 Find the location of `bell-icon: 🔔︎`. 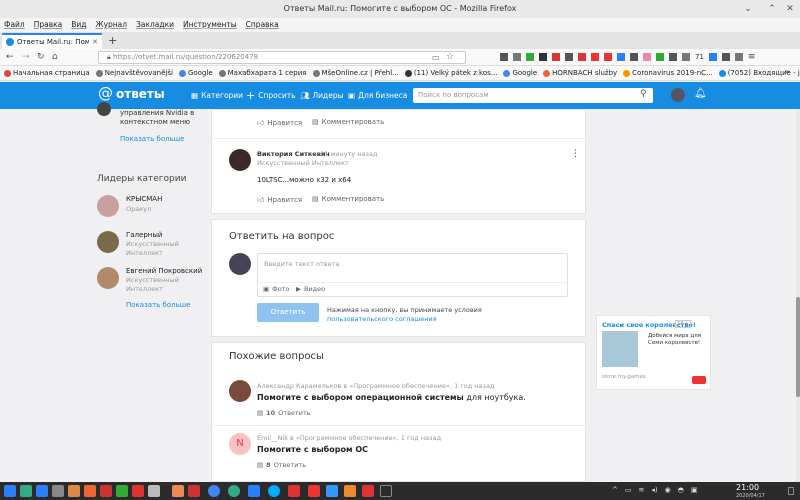

bell-icon: 🔔︎ is located at coordinates (700, 93).